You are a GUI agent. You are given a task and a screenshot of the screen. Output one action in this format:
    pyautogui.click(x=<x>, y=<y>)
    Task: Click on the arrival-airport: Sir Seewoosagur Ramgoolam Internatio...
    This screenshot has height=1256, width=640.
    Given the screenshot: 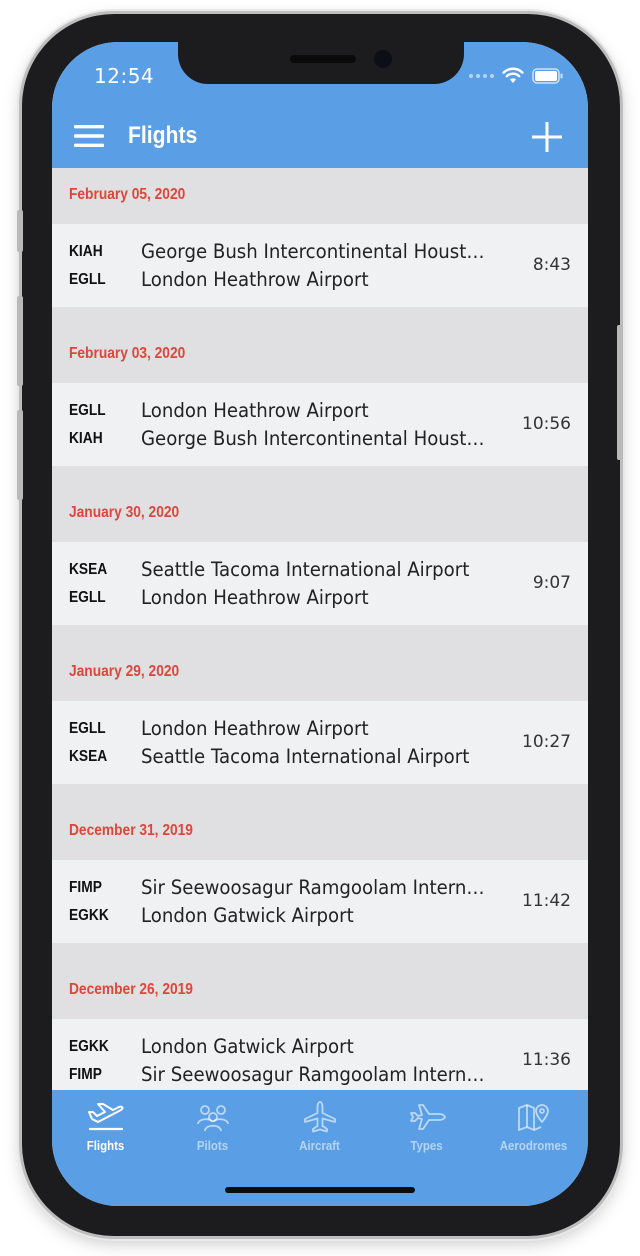 What is the action you would take?
    pyautogui.click(x=318, y=1074)
    